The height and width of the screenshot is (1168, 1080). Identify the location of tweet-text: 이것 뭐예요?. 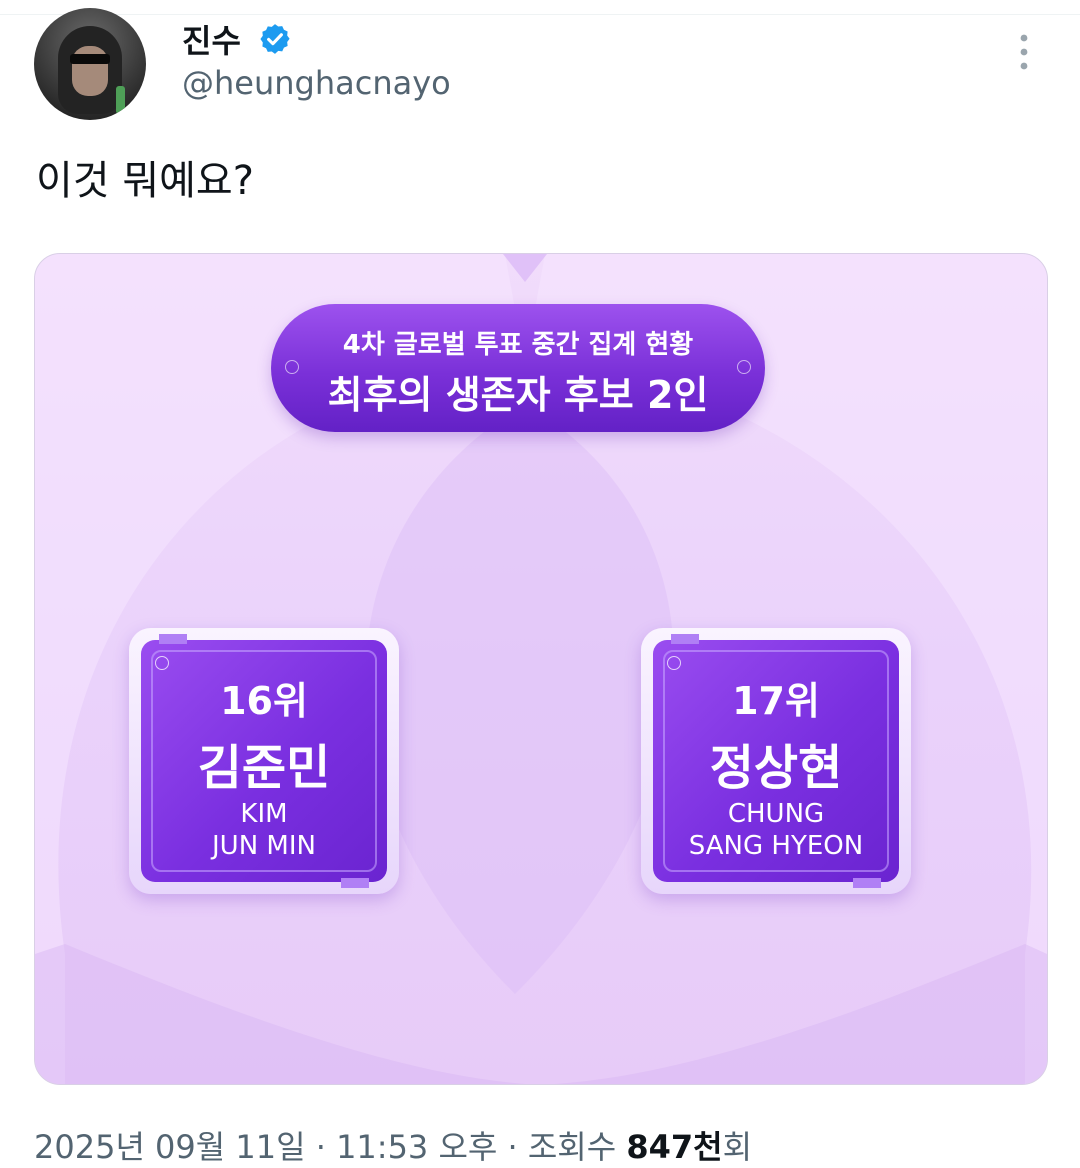
(145, 181).